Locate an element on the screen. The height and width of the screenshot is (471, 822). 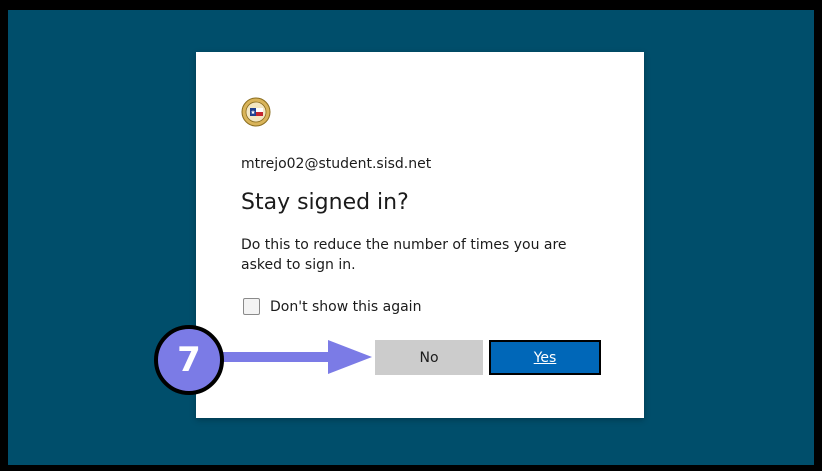
school-district-seal-icon is located at coordinates (256, 112).